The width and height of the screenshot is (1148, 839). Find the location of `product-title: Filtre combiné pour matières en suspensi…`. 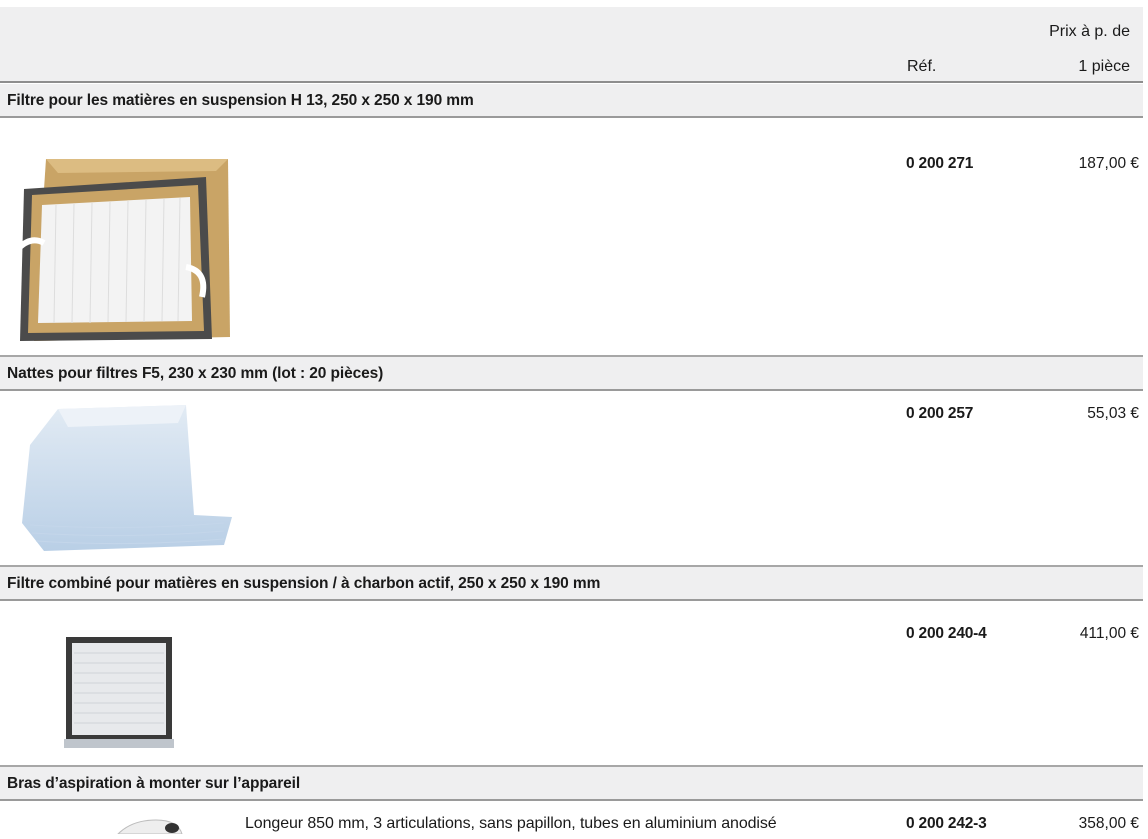

product-title: Filtre combiné pour matières en suspensi… is located at coordinates (571, 584).